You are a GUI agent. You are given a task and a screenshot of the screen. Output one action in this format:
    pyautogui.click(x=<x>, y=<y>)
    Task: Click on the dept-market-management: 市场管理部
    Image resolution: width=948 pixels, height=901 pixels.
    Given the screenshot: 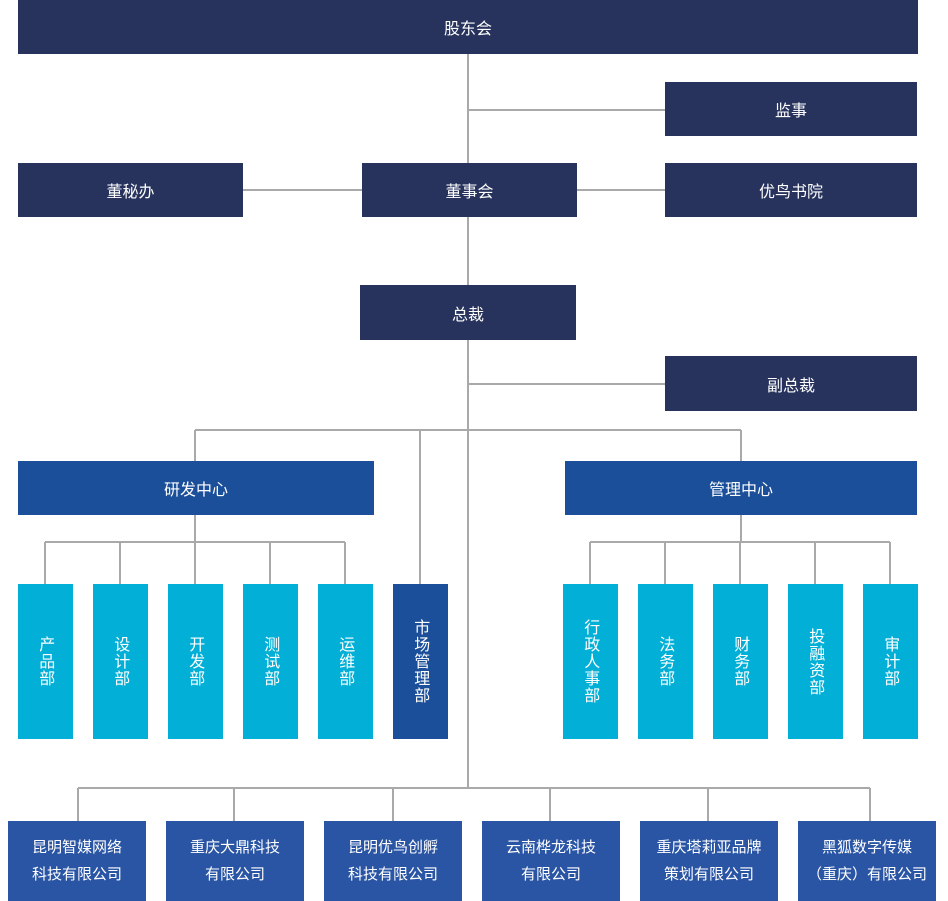 What is the action you would take?
    pyautogui.click(x=420, y=661)
    